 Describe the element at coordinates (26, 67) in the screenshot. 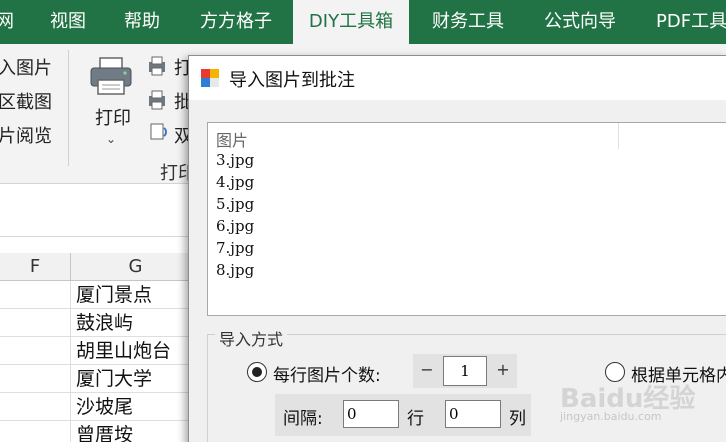

I see `ribbon-item-import-image: 入图片` at that location.